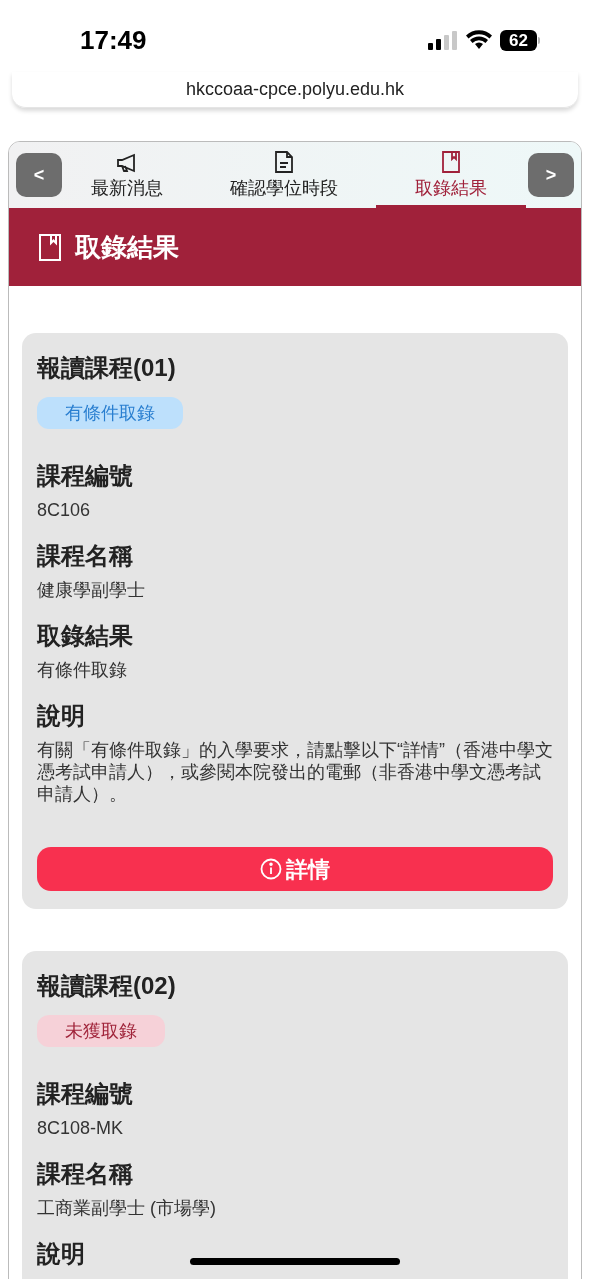  What do you see at coordinates (110, 413) in the screenshot?
I see `status-badge: 有條件取錄` at bounding box center [110, 413].